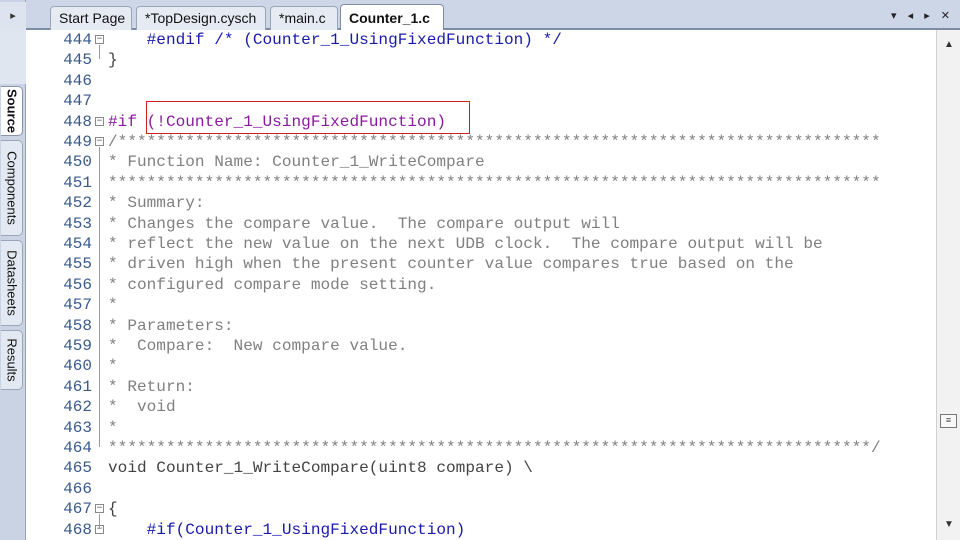  I want to click on line-number: 448, so click(77, 121).